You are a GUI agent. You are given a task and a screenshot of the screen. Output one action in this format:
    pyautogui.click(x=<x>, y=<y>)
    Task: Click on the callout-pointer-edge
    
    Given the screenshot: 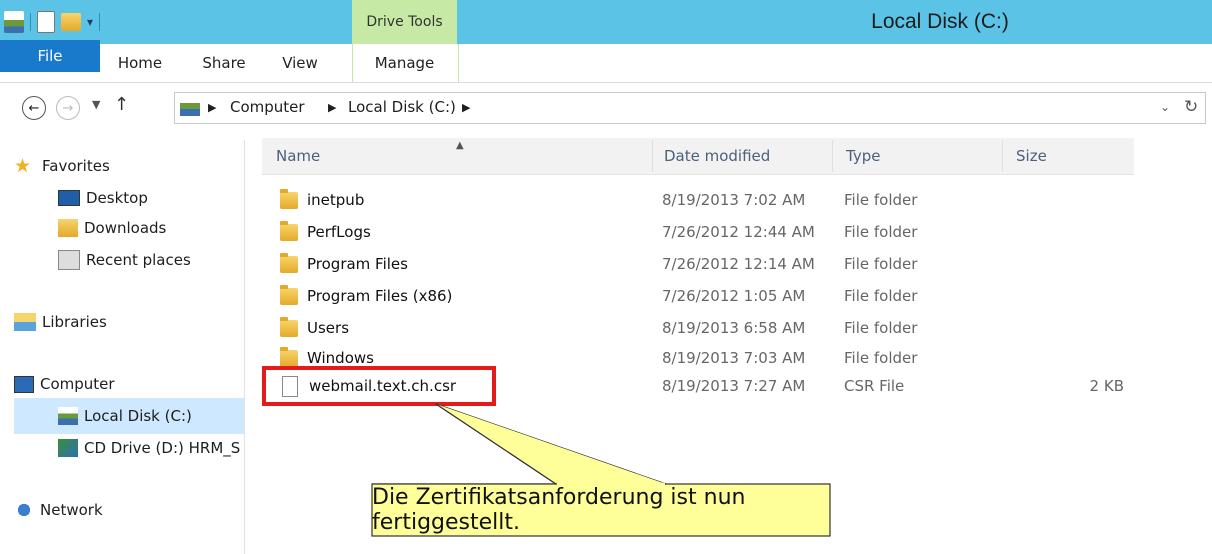 What is the action you would take?
    pyautogui.click(x=550, y=444)
    